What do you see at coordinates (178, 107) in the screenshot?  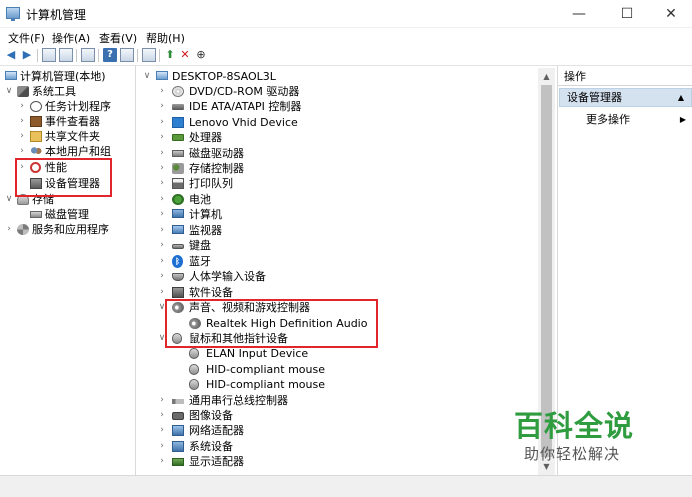 I see `ide-controller-icon` at bounding box center [178, 107].